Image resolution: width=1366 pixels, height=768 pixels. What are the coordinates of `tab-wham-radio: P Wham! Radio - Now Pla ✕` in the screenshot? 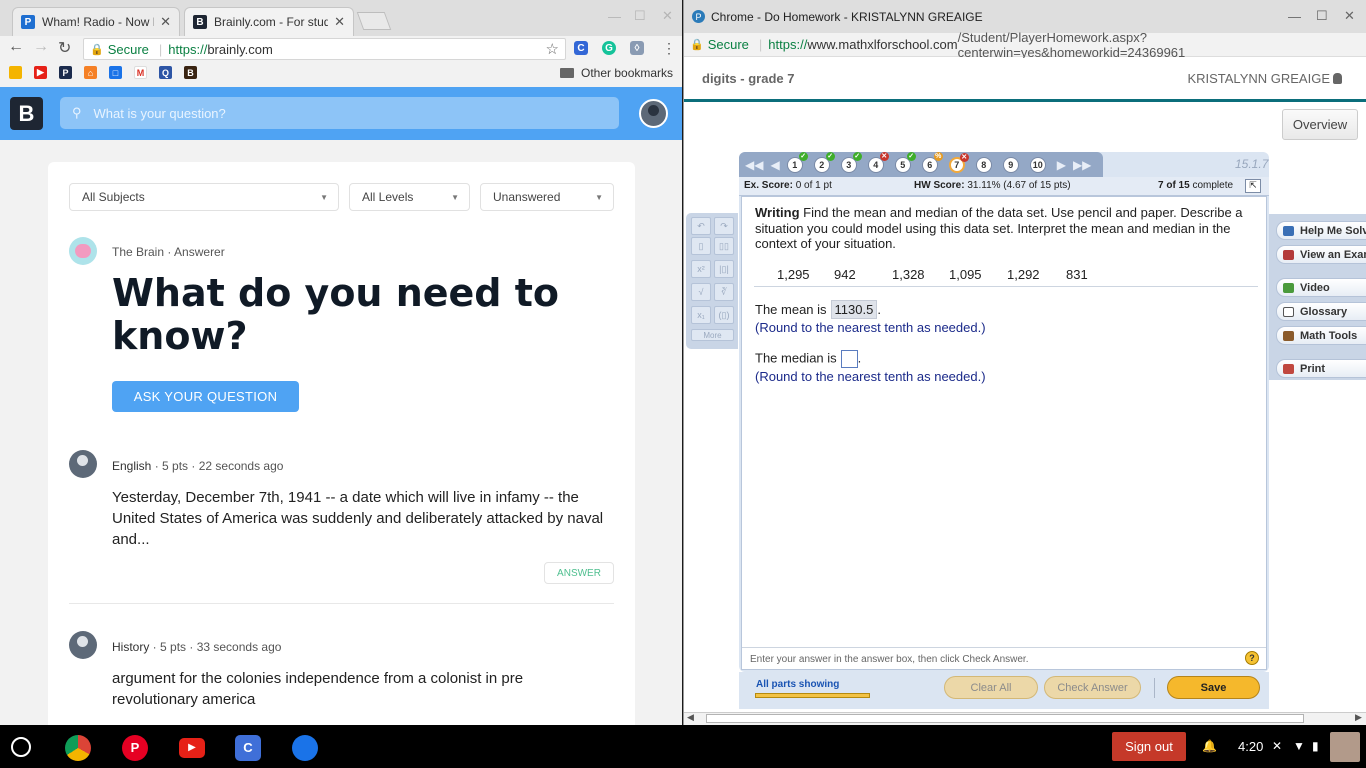 It's located at (96, 21).